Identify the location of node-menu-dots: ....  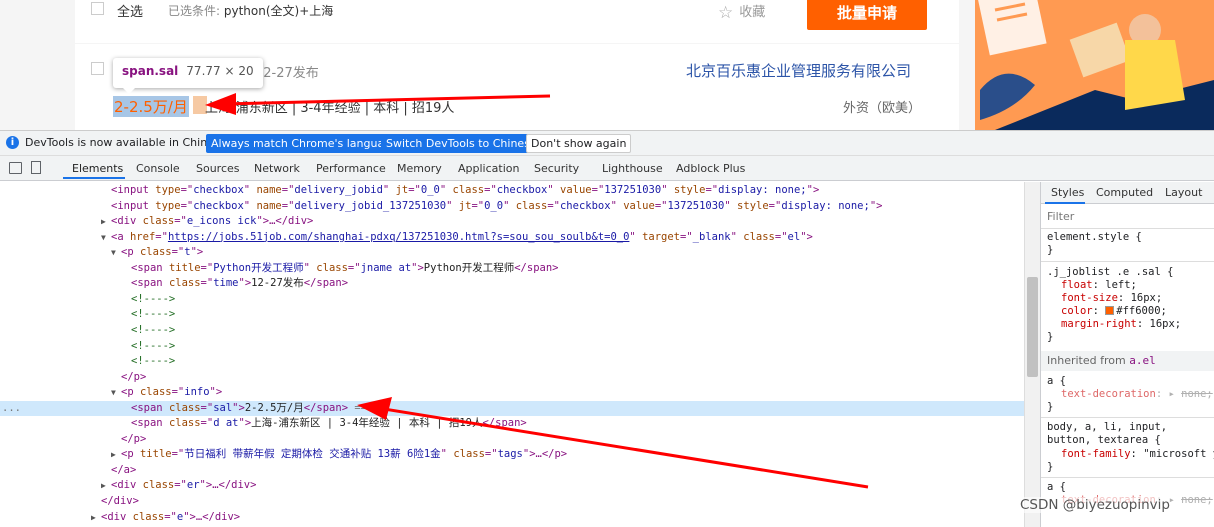
(11, 409).